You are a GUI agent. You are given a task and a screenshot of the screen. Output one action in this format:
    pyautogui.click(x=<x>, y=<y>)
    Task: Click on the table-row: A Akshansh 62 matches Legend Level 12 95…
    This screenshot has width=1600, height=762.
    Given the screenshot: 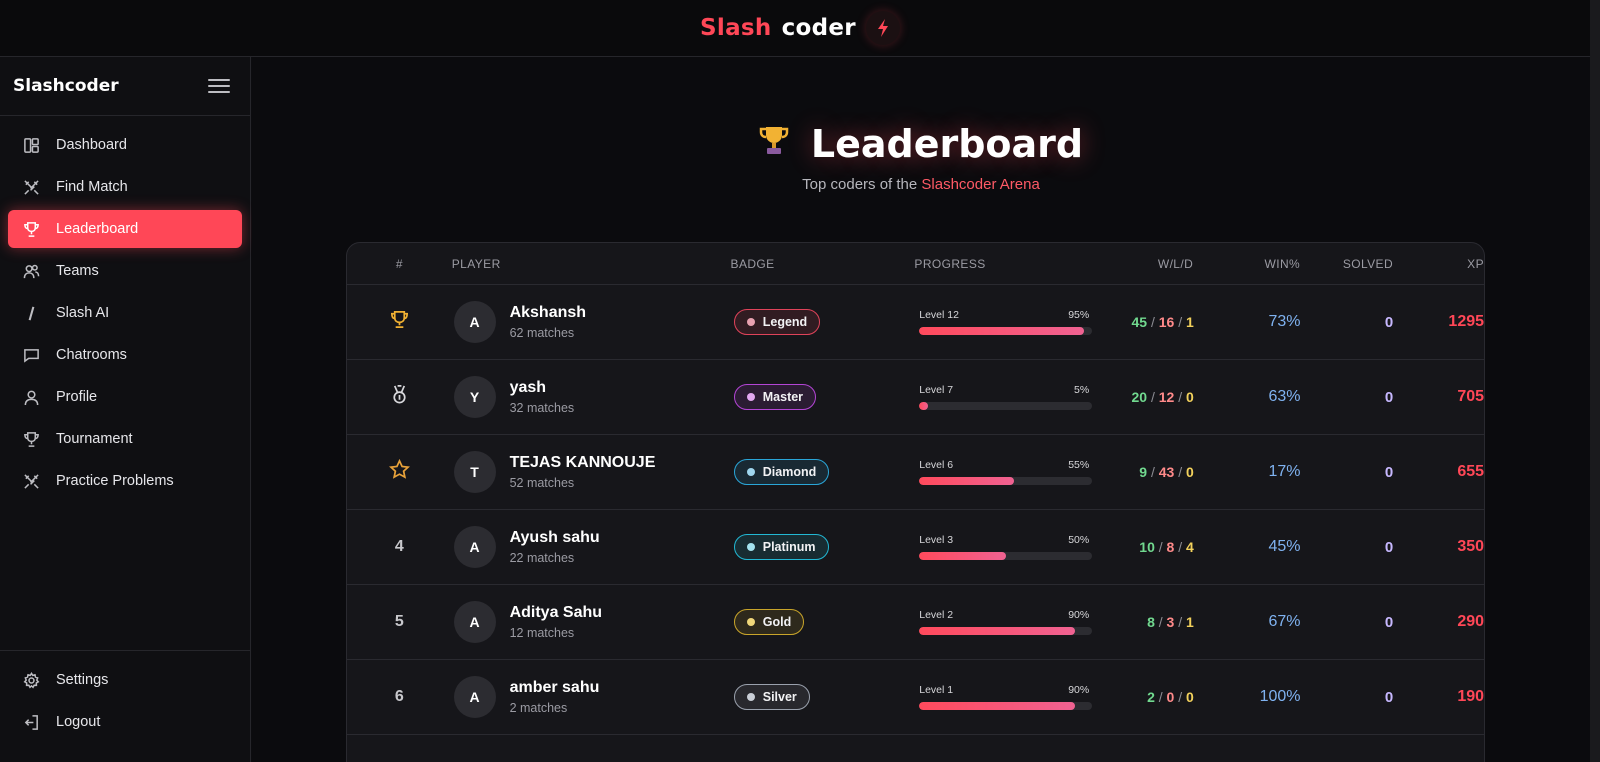 What is the action you would take?
    pyautogui.click(x=915, y=322)
    